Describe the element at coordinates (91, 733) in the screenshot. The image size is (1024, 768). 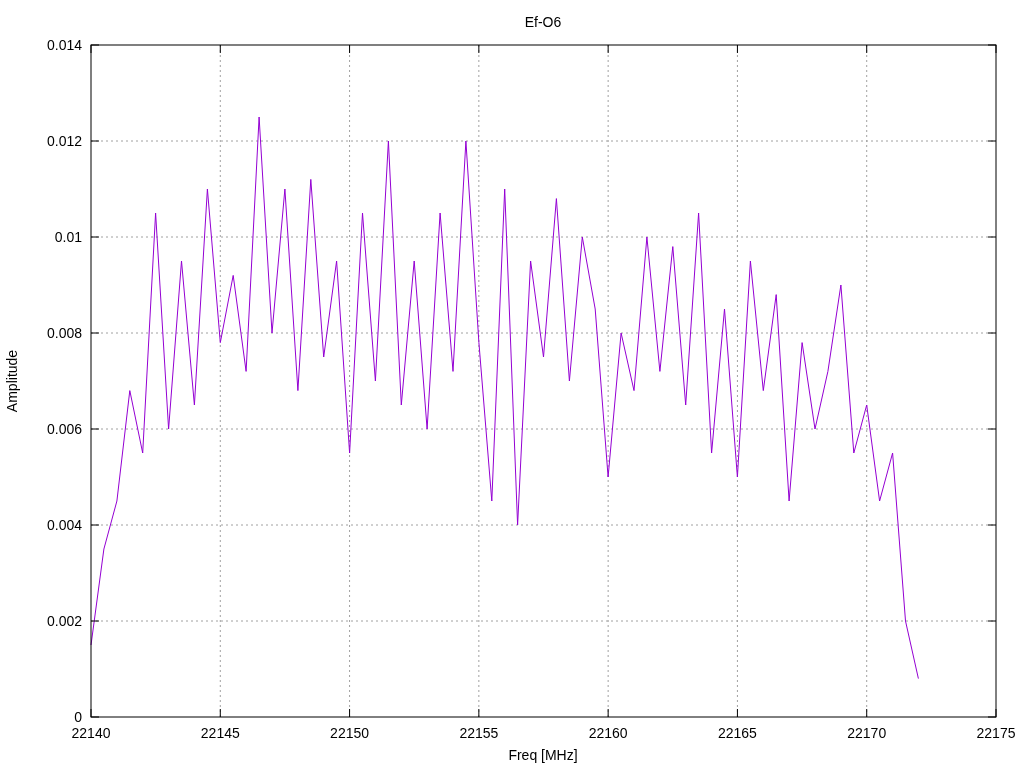
I see `x-tick-label: 22140` at that location.